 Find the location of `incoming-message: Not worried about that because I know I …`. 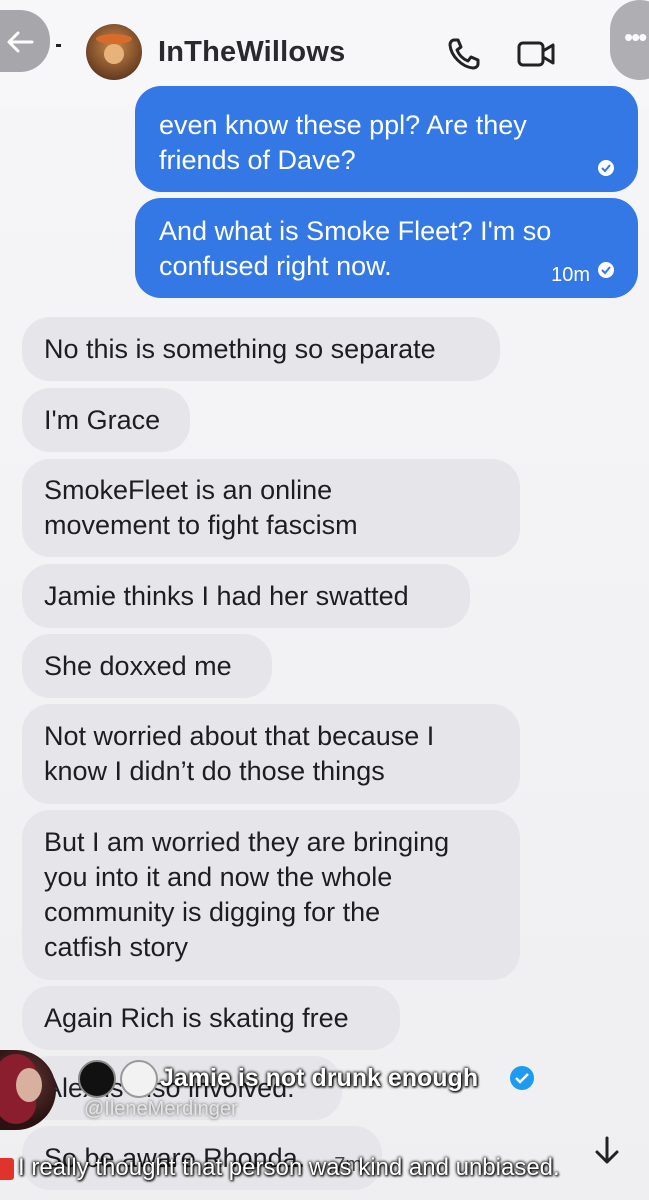

incoming-message: Not worried about that because I know I … is located at coordinates (271, 754).